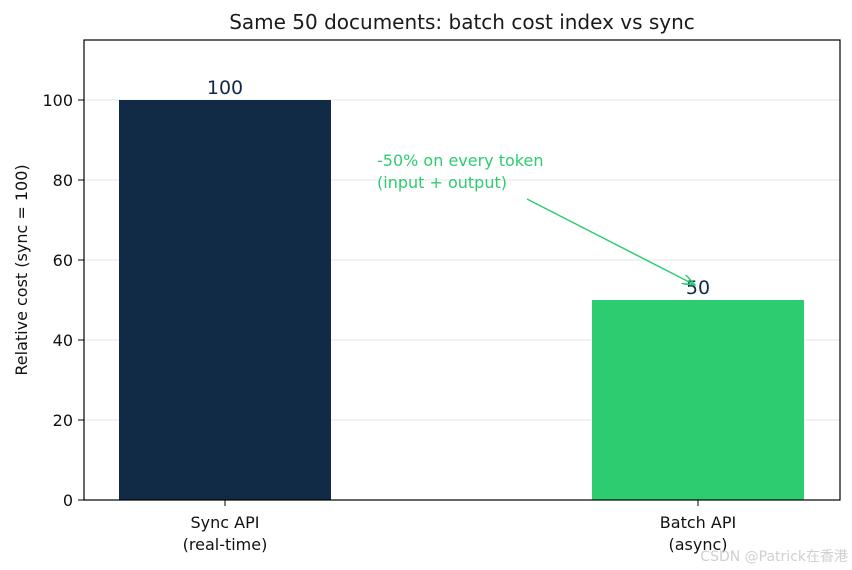  Describe the element at coordinates (63, 340) in the screenshot. I see `y-tick-label: 40` at that location.